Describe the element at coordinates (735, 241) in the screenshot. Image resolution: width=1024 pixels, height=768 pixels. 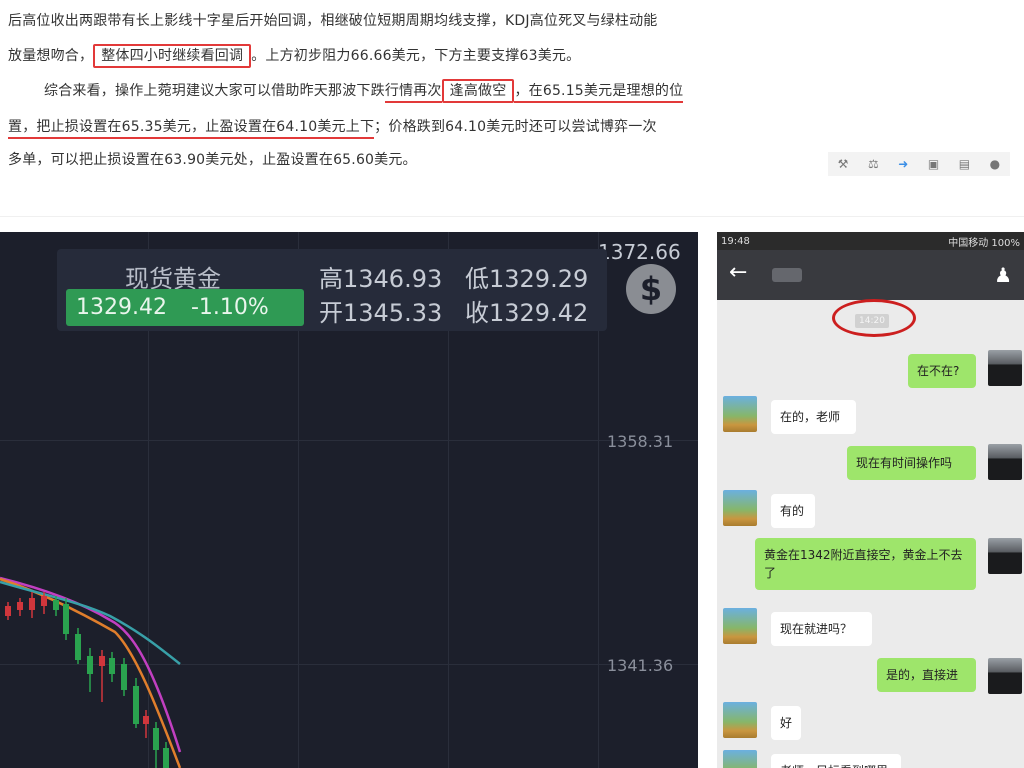
I see `status-time: 19:48` at that location.